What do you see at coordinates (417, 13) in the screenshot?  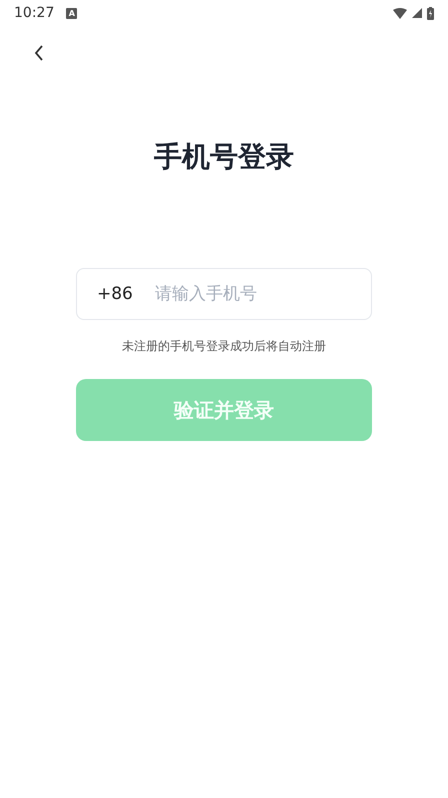 I see `signal-icon` at bounding box center [417, 13].